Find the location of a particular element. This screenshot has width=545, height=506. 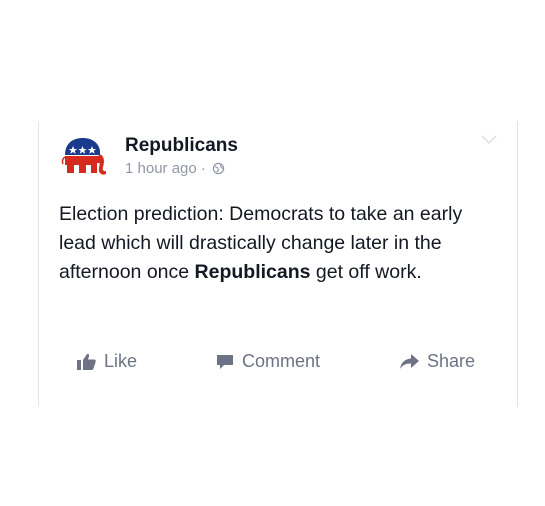

comment-button: Comment is located at coordinates (268, 361).